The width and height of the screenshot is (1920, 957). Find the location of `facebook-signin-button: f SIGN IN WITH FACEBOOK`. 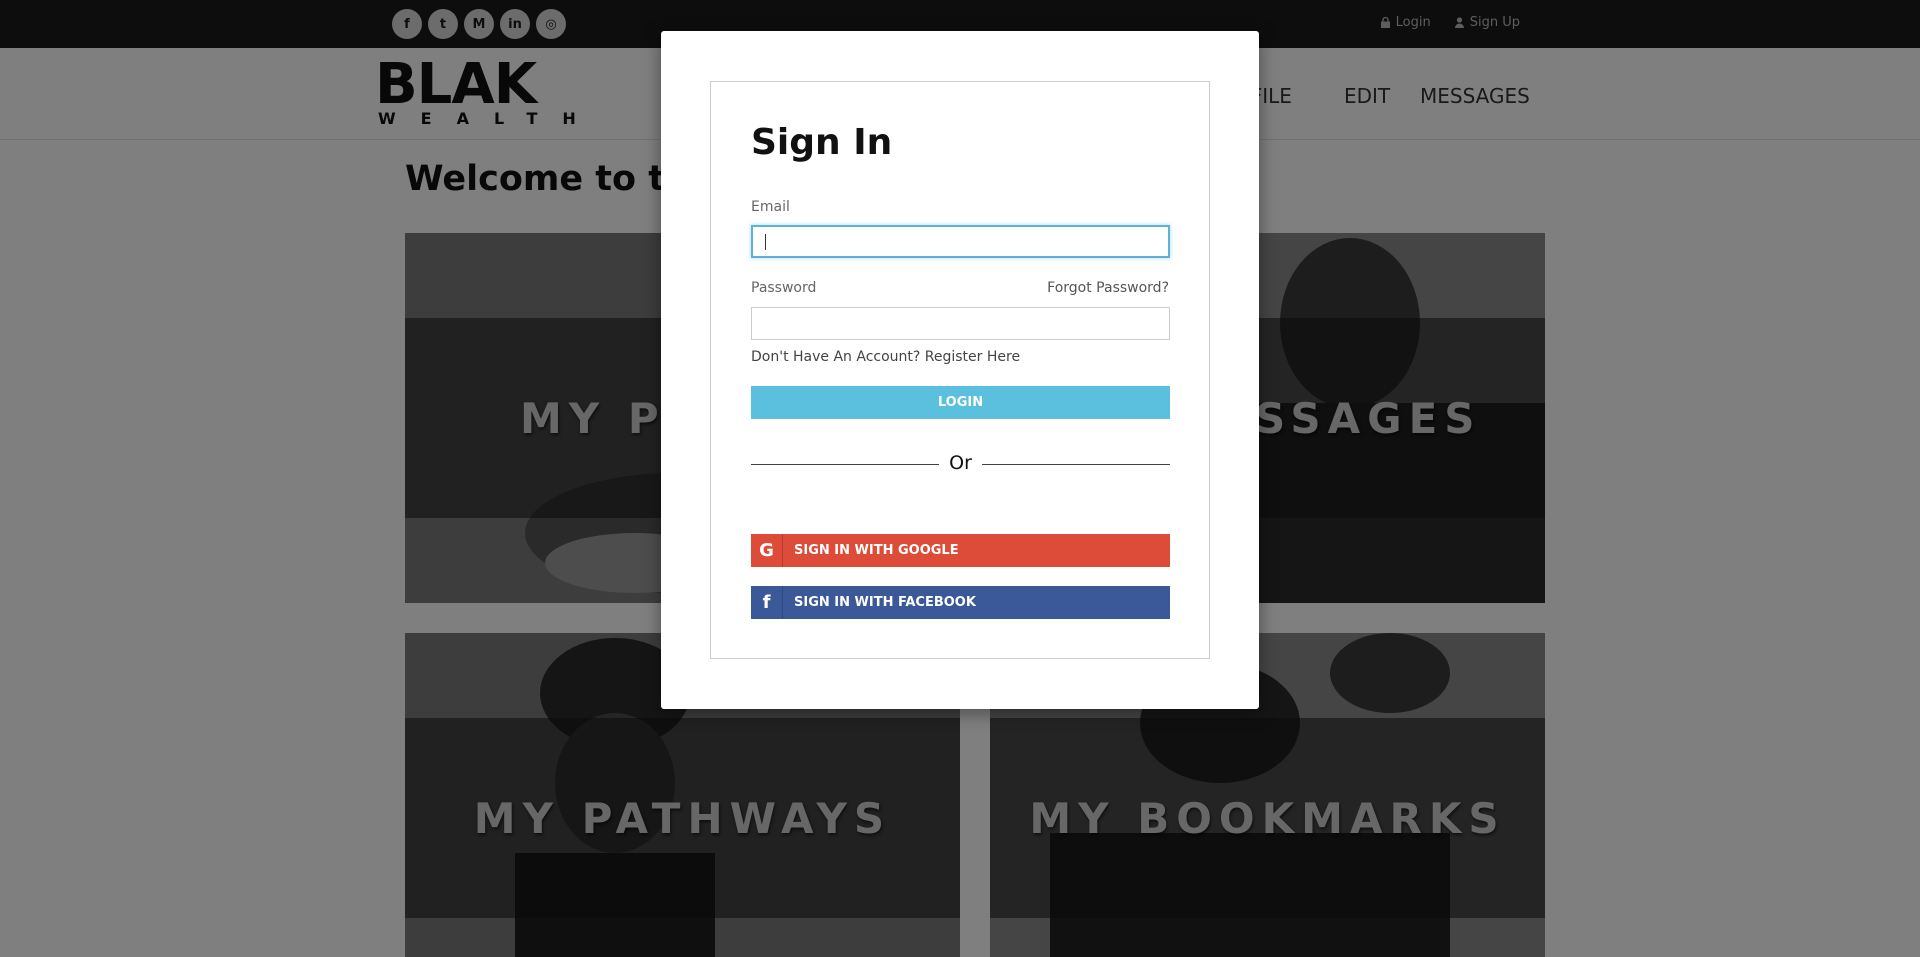

facebook-signin-button: f SIGN IN WITH FACEBOOK is located at coordinates (960, 602).